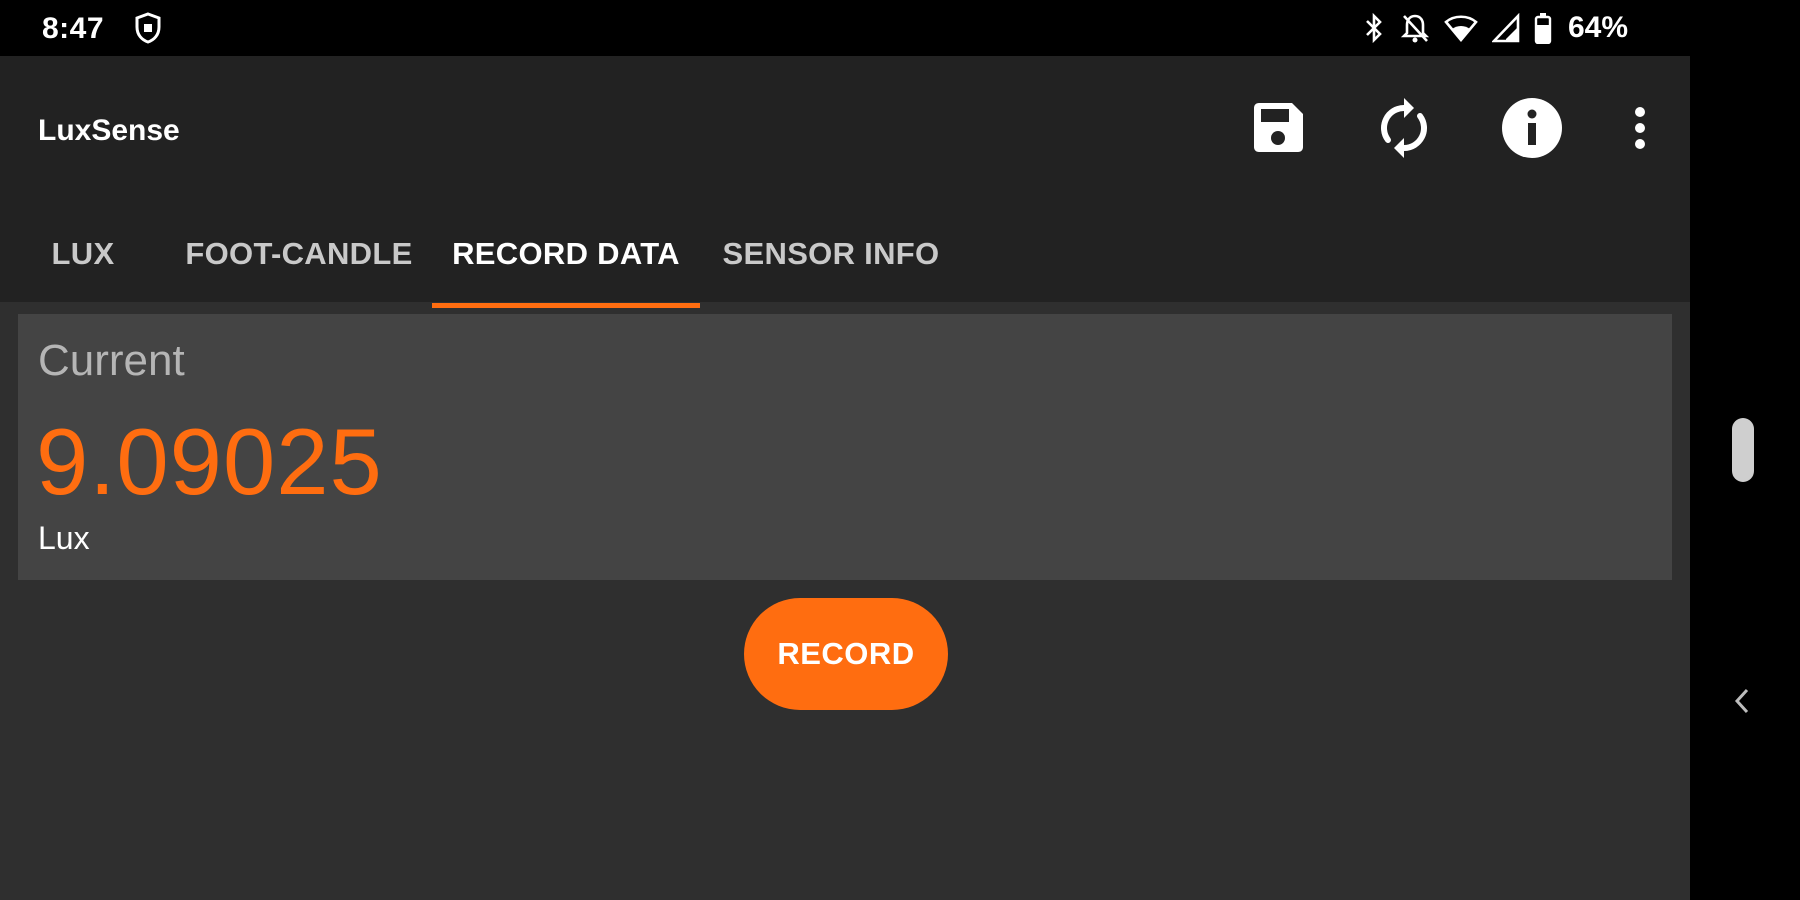 This screenshot has width=1800, height=900. What do you see at coordinates (109, 130) in the screenshot?
I see `app-title: LuxSense` at bounding box center [109, 130].